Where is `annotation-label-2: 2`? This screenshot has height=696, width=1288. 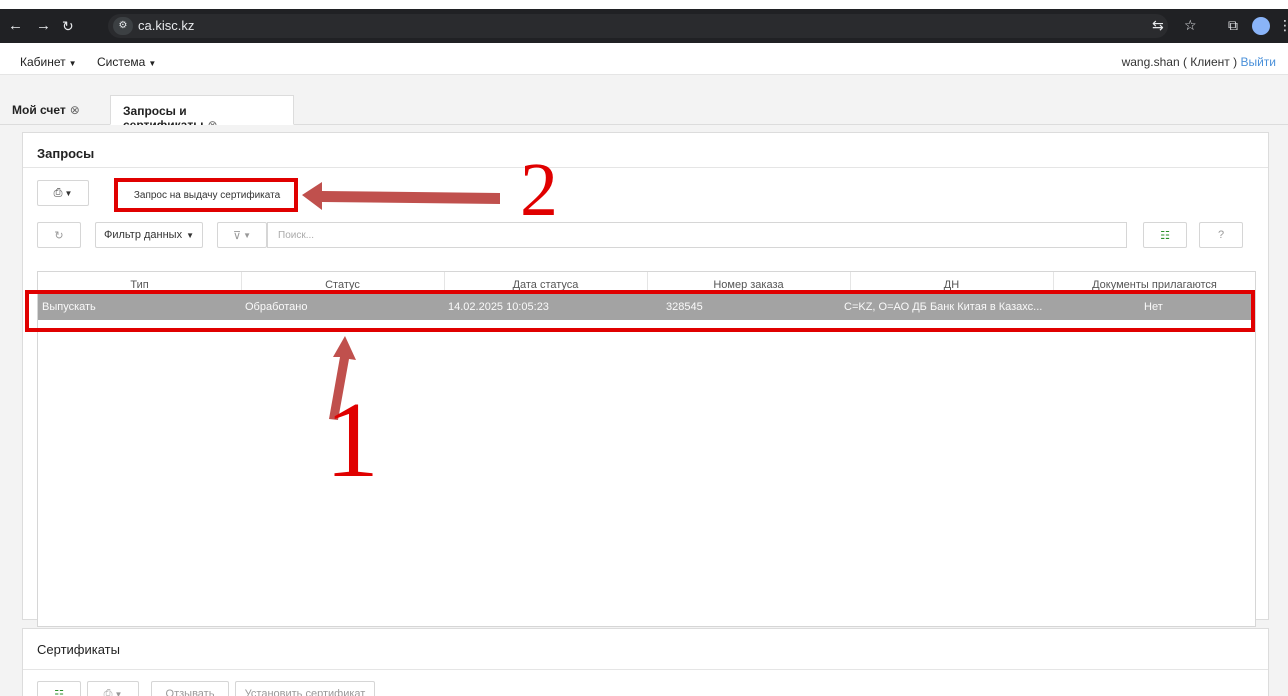 annotation-label-2: 2 is located at coordinates (539, 190).